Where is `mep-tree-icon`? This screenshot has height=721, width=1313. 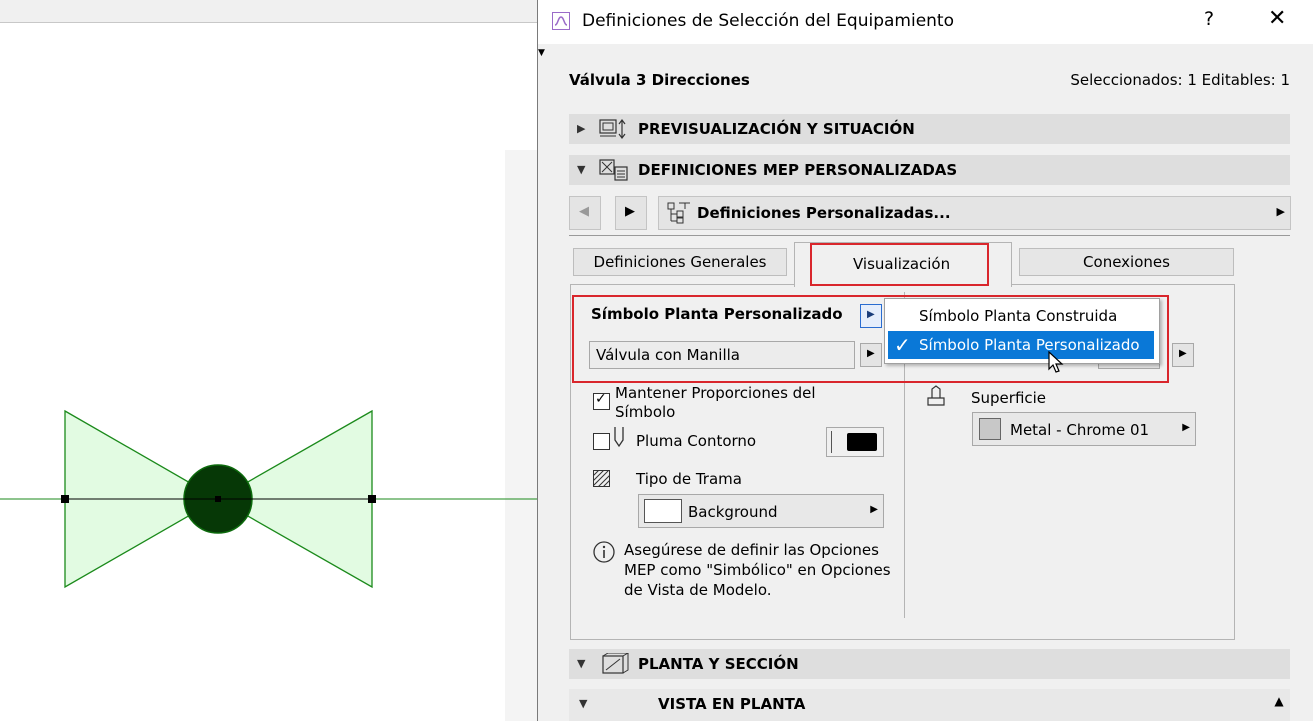 mep-tree-icon is located at coordinates (678, 213).